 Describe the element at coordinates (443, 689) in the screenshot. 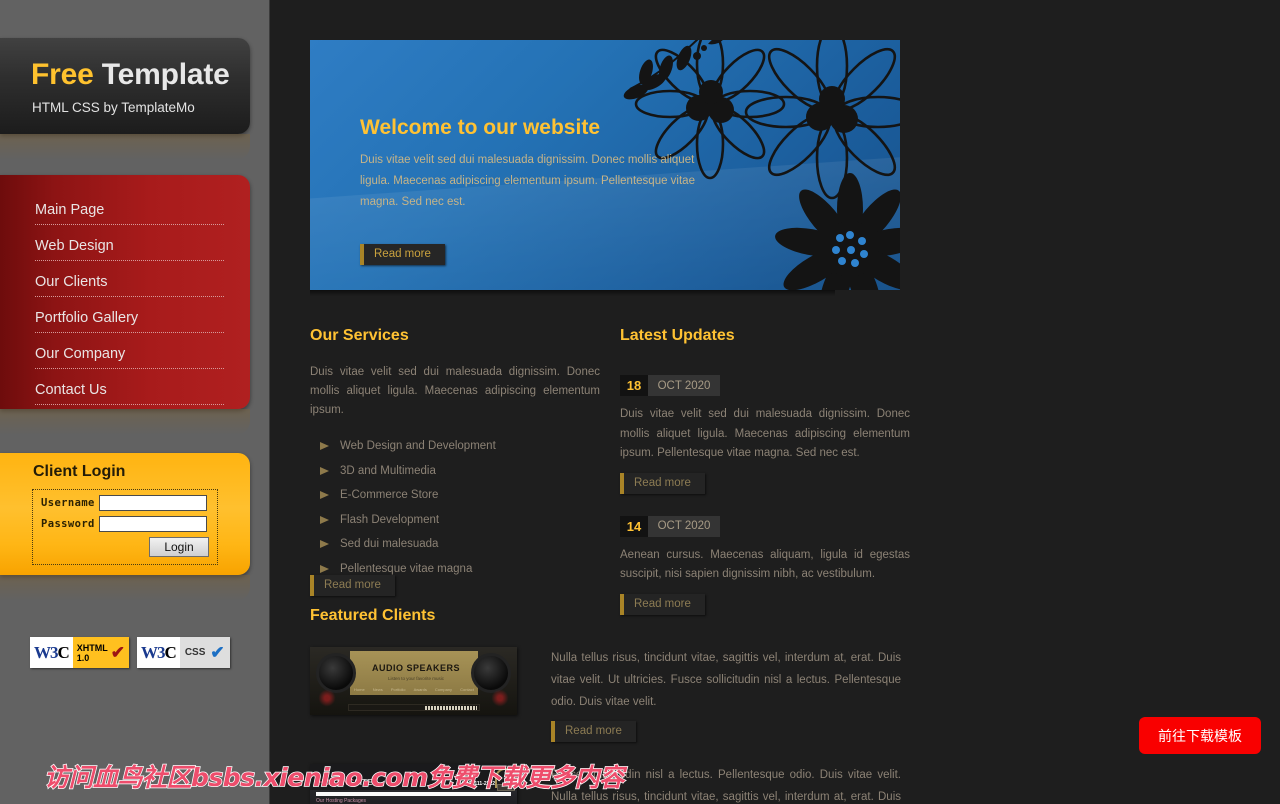

I see `thumb-nav-item: Company` at that location.